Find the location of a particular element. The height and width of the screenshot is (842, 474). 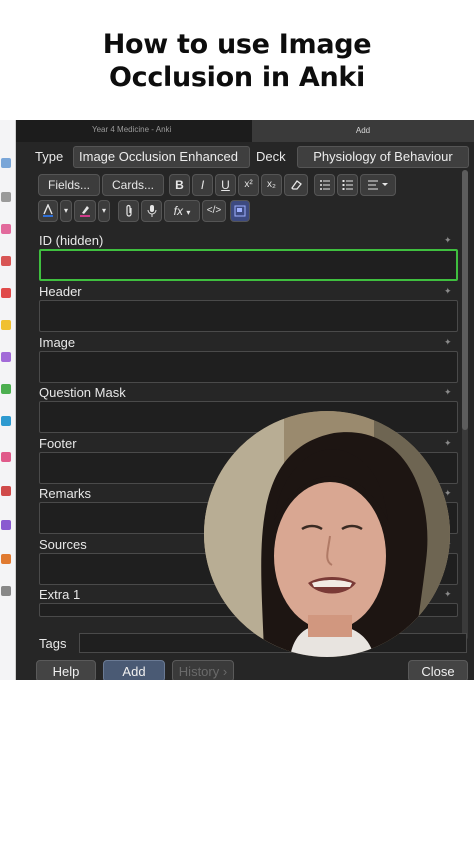

html-editor-button: </> is located at coordinates (214, 211).